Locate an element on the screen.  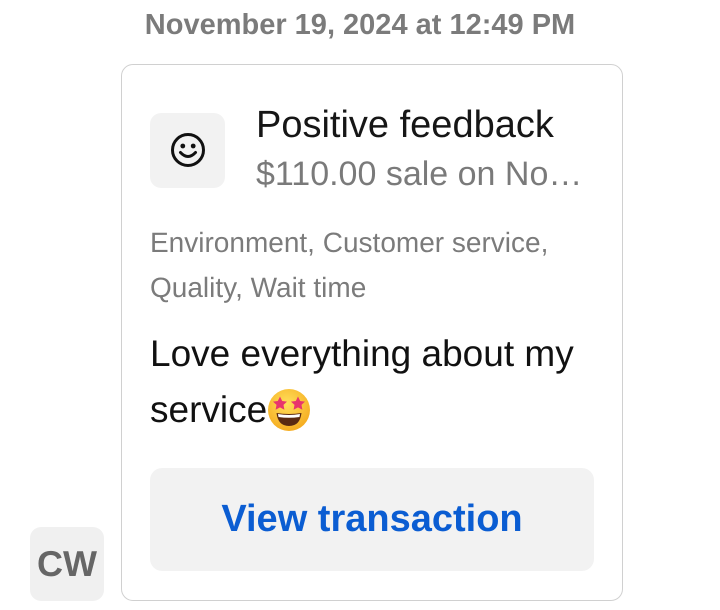
feedback-tags: Environment, Customer service, Quality, Wait time is located at coordinates (372, 265).